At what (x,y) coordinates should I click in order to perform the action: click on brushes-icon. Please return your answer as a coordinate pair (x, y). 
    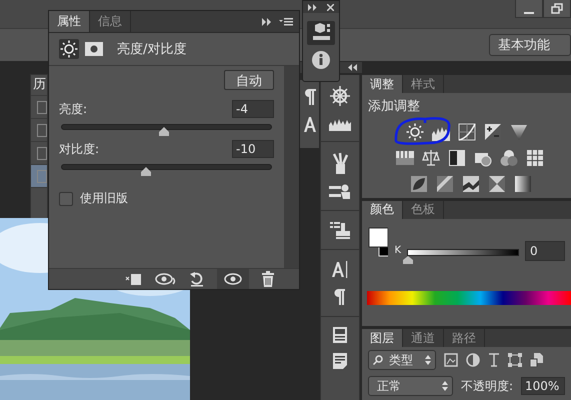
    Looking at the image, I should click on (340, 163).